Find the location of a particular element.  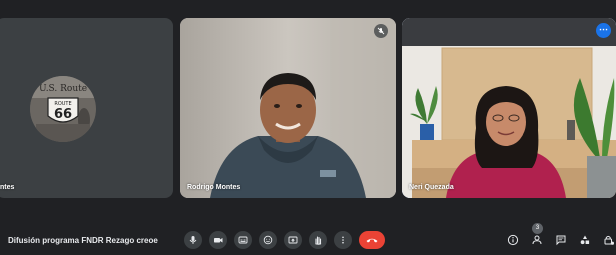

call-controls is located at coordinates (284, 240).